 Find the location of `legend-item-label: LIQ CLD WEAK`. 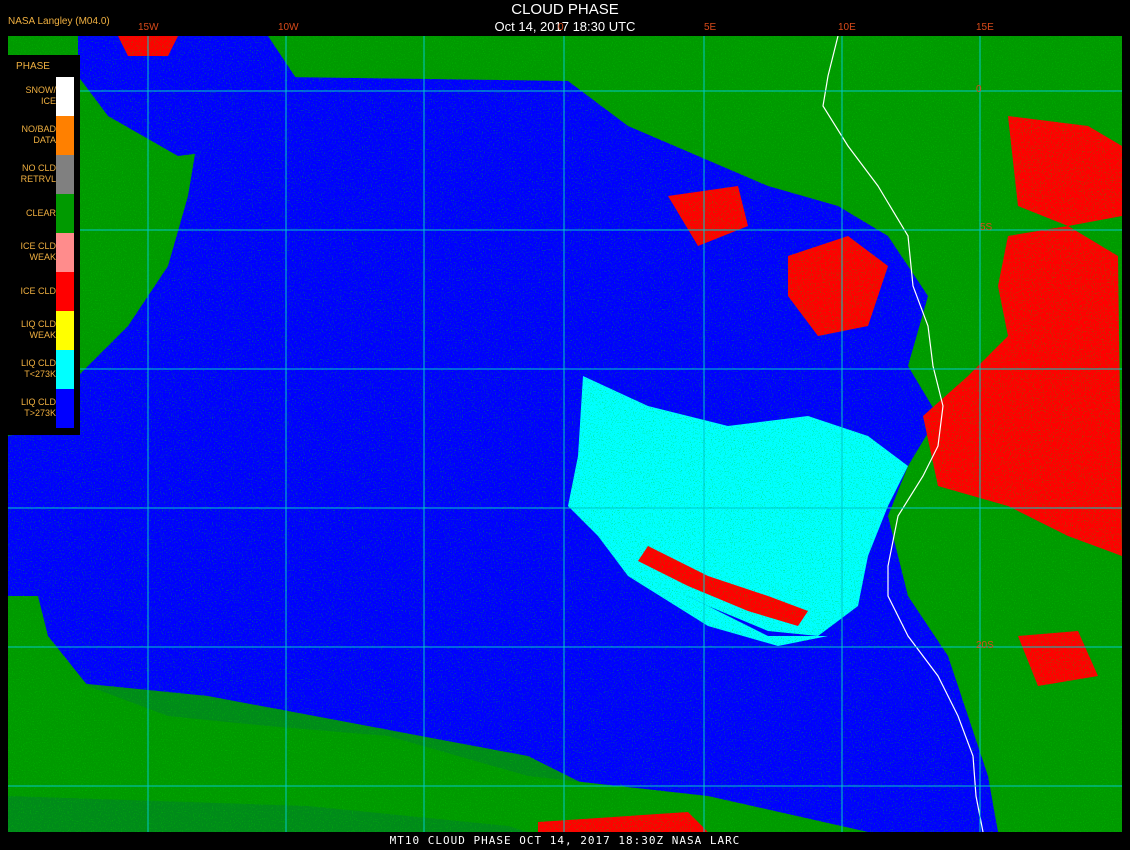

legend-item-label: LIQ CLD WEAK is located at coordinates (31, 330).